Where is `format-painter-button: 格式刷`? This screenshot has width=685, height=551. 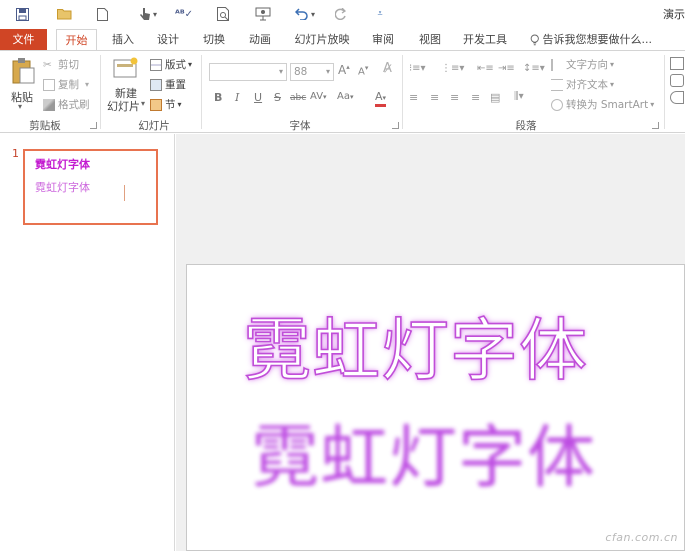
format-painter-button: 格式刷 is located at coordinates (66, 104).